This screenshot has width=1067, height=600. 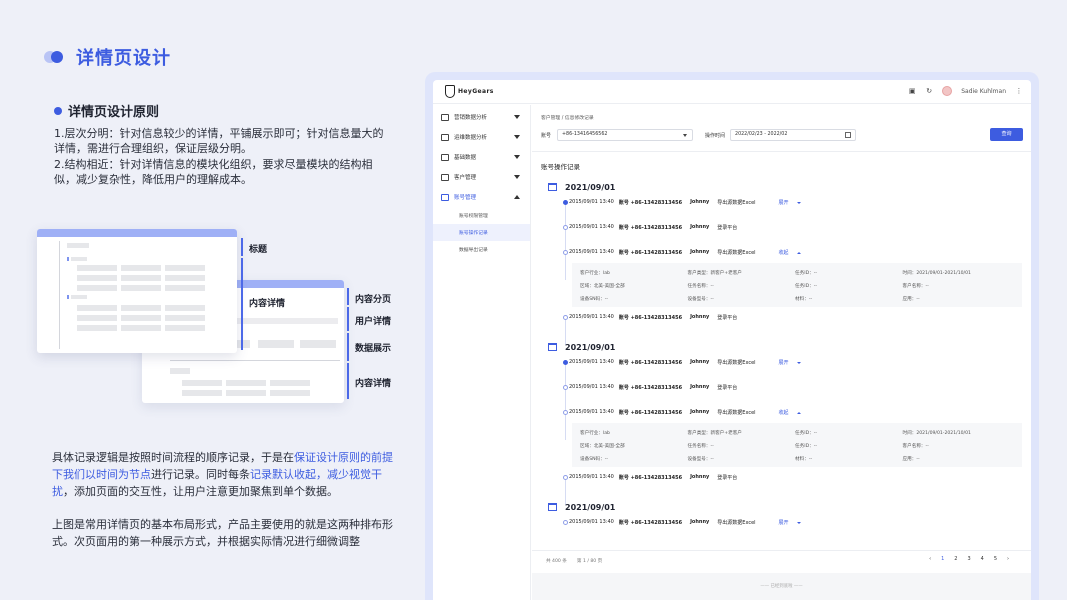 What do you see at coordinates (1019, 91) in the screenshot?
I see `more-icon: ⋮` at bounding box center [1019, 91].